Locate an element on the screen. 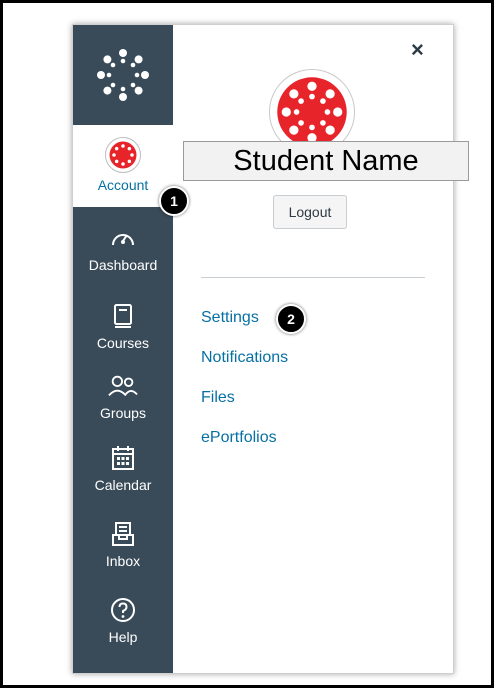 Image resolution: width=494 pixels, height=688 pixels. logout-button: Logout is located at coordinates (310, 212).